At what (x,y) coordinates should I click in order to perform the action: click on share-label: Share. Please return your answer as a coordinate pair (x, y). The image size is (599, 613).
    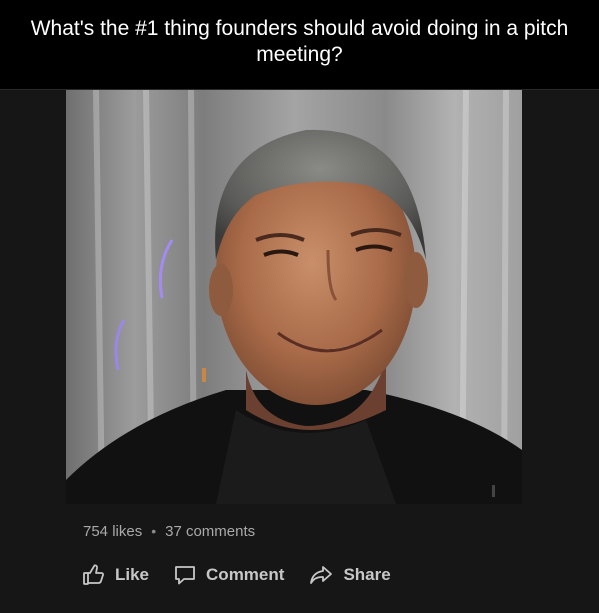
    Looking at the image, I should click on (367, 574).